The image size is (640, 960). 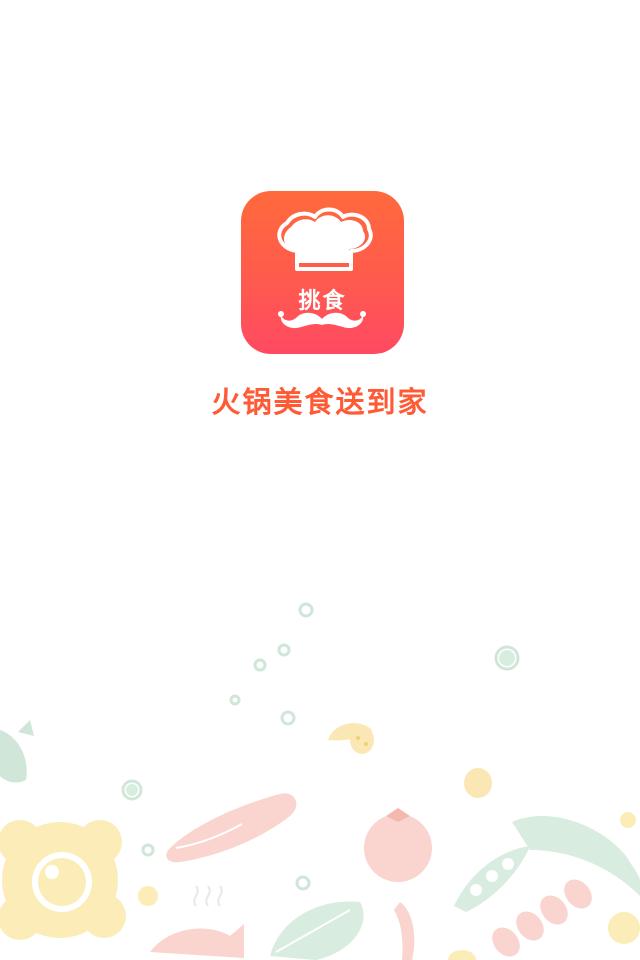 I want to click on app-logo: 挑食, so click(x=322, y=272).